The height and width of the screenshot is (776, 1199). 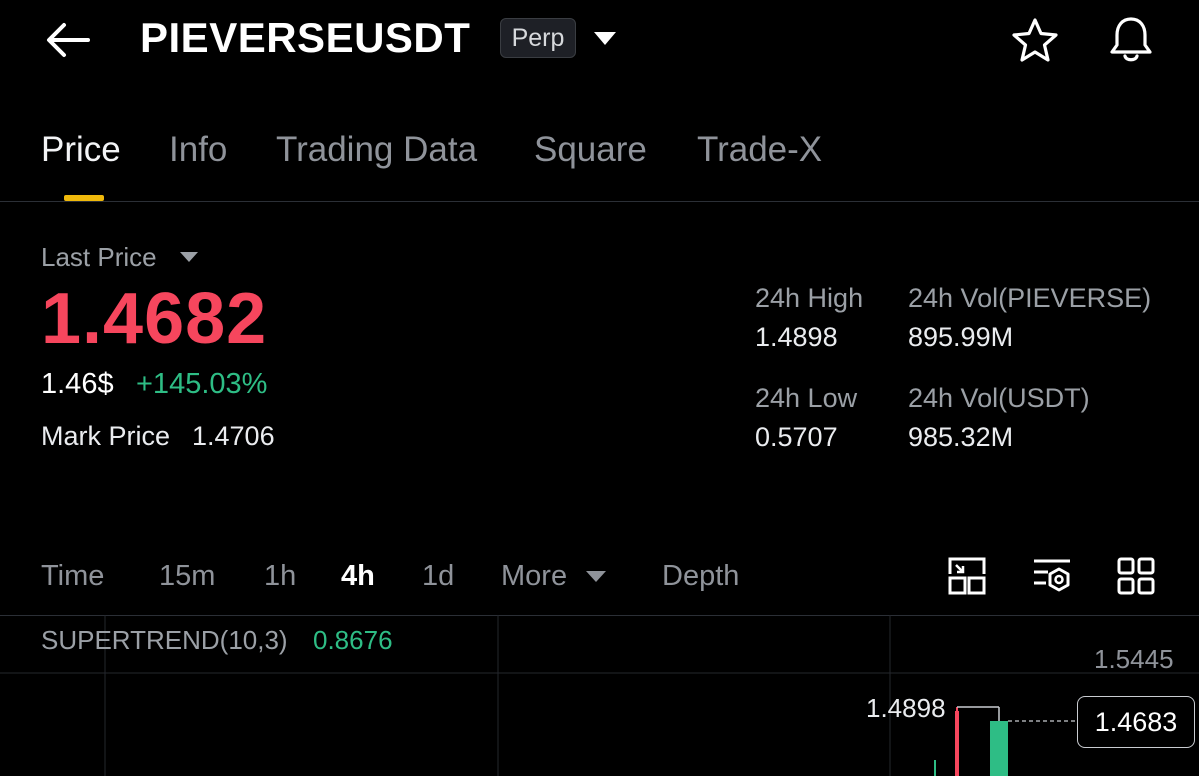 I want to click on interval-time: Time, so click(x=72, y=576).